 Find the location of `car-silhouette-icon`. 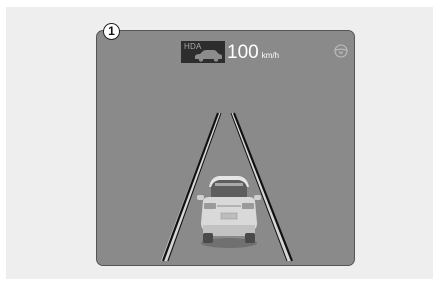

car-silhouette-icon is located at coordinates (208, 56).